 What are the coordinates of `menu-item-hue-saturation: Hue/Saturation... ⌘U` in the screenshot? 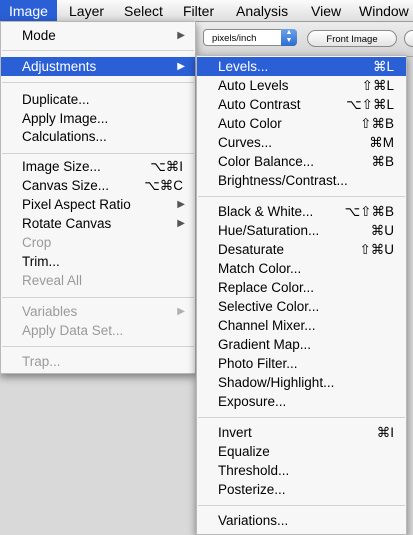 It's located at (301, 230).